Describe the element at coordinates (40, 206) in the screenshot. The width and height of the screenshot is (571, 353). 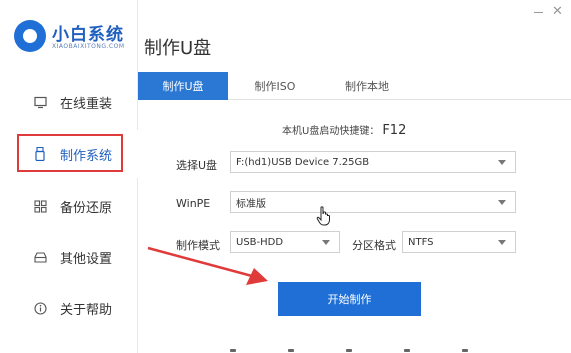
I see `backup-grid-icon` at that location.